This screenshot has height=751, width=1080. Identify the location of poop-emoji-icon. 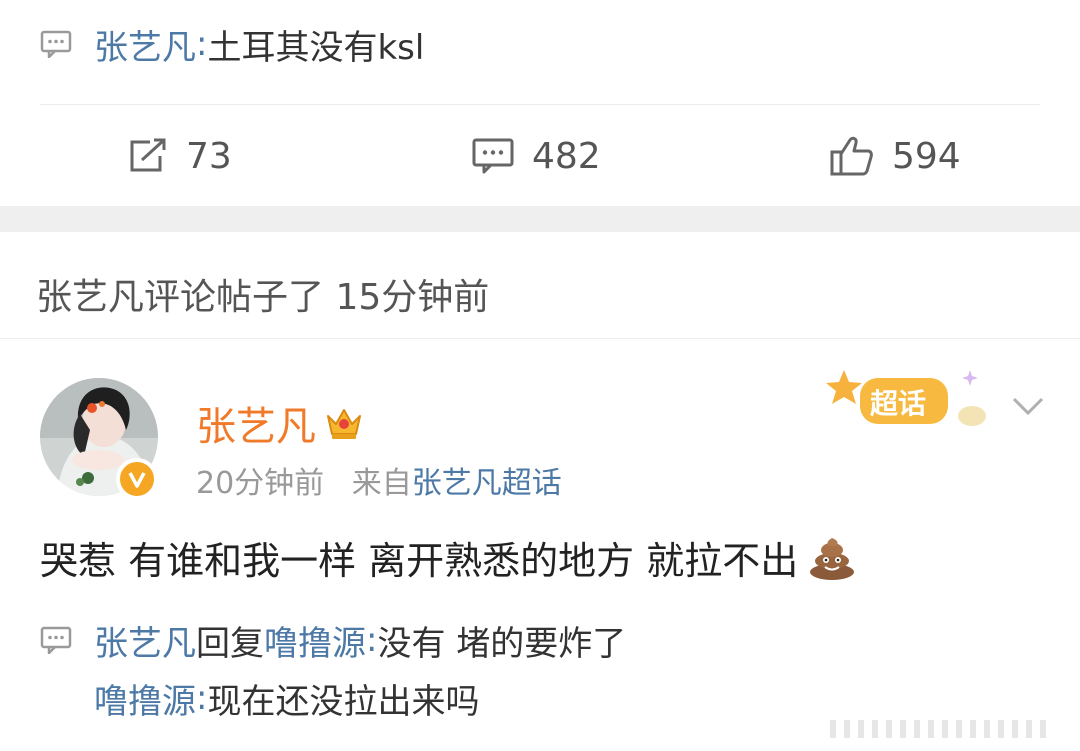
(832, 558).